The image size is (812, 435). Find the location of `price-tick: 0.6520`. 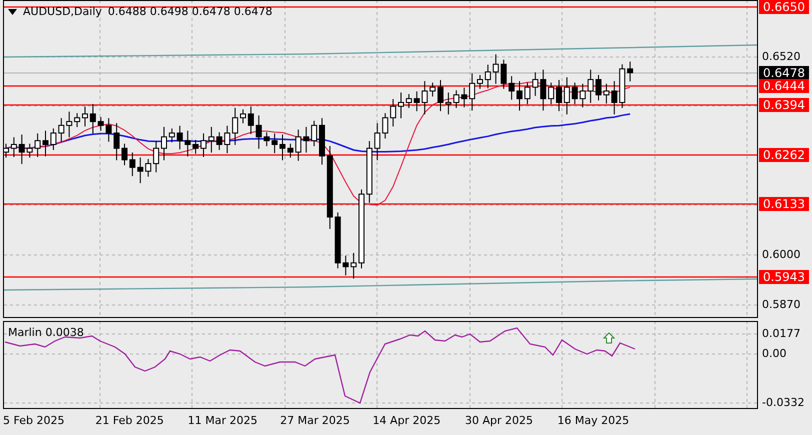

price-tick: 0.6520 is located at coordinates (781, 57).